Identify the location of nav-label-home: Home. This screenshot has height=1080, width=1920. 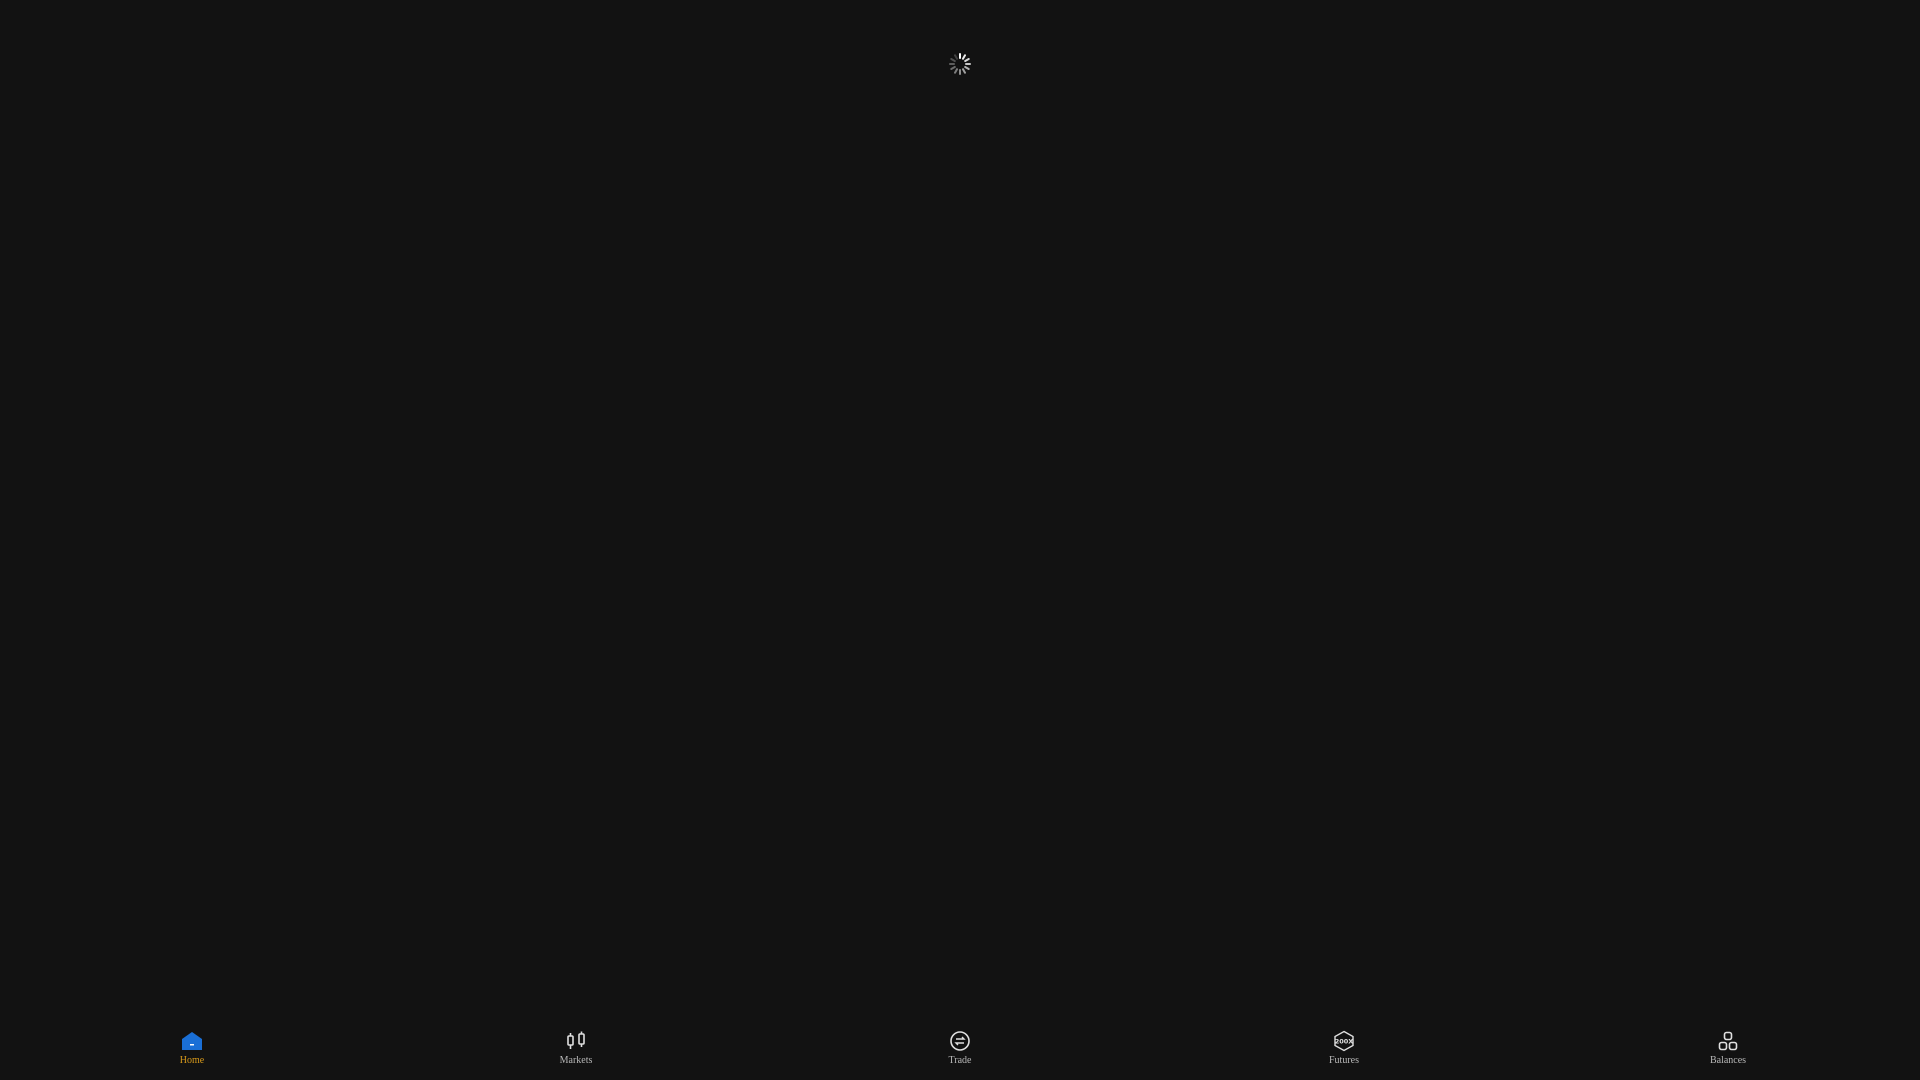
(192, 1060).